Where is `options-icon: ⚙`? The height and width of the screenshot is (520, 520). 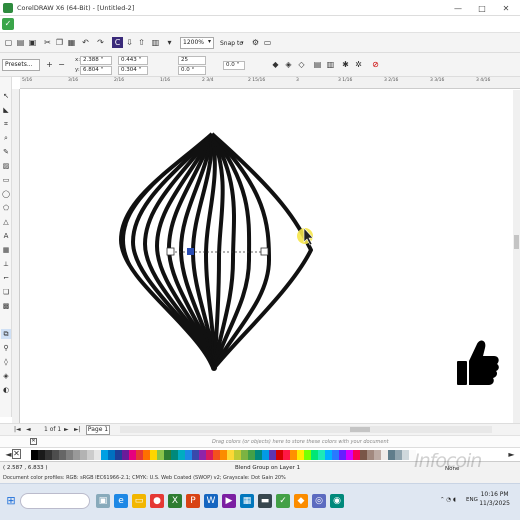 options-icon: ⚙ is located at coordinates (255, 42).